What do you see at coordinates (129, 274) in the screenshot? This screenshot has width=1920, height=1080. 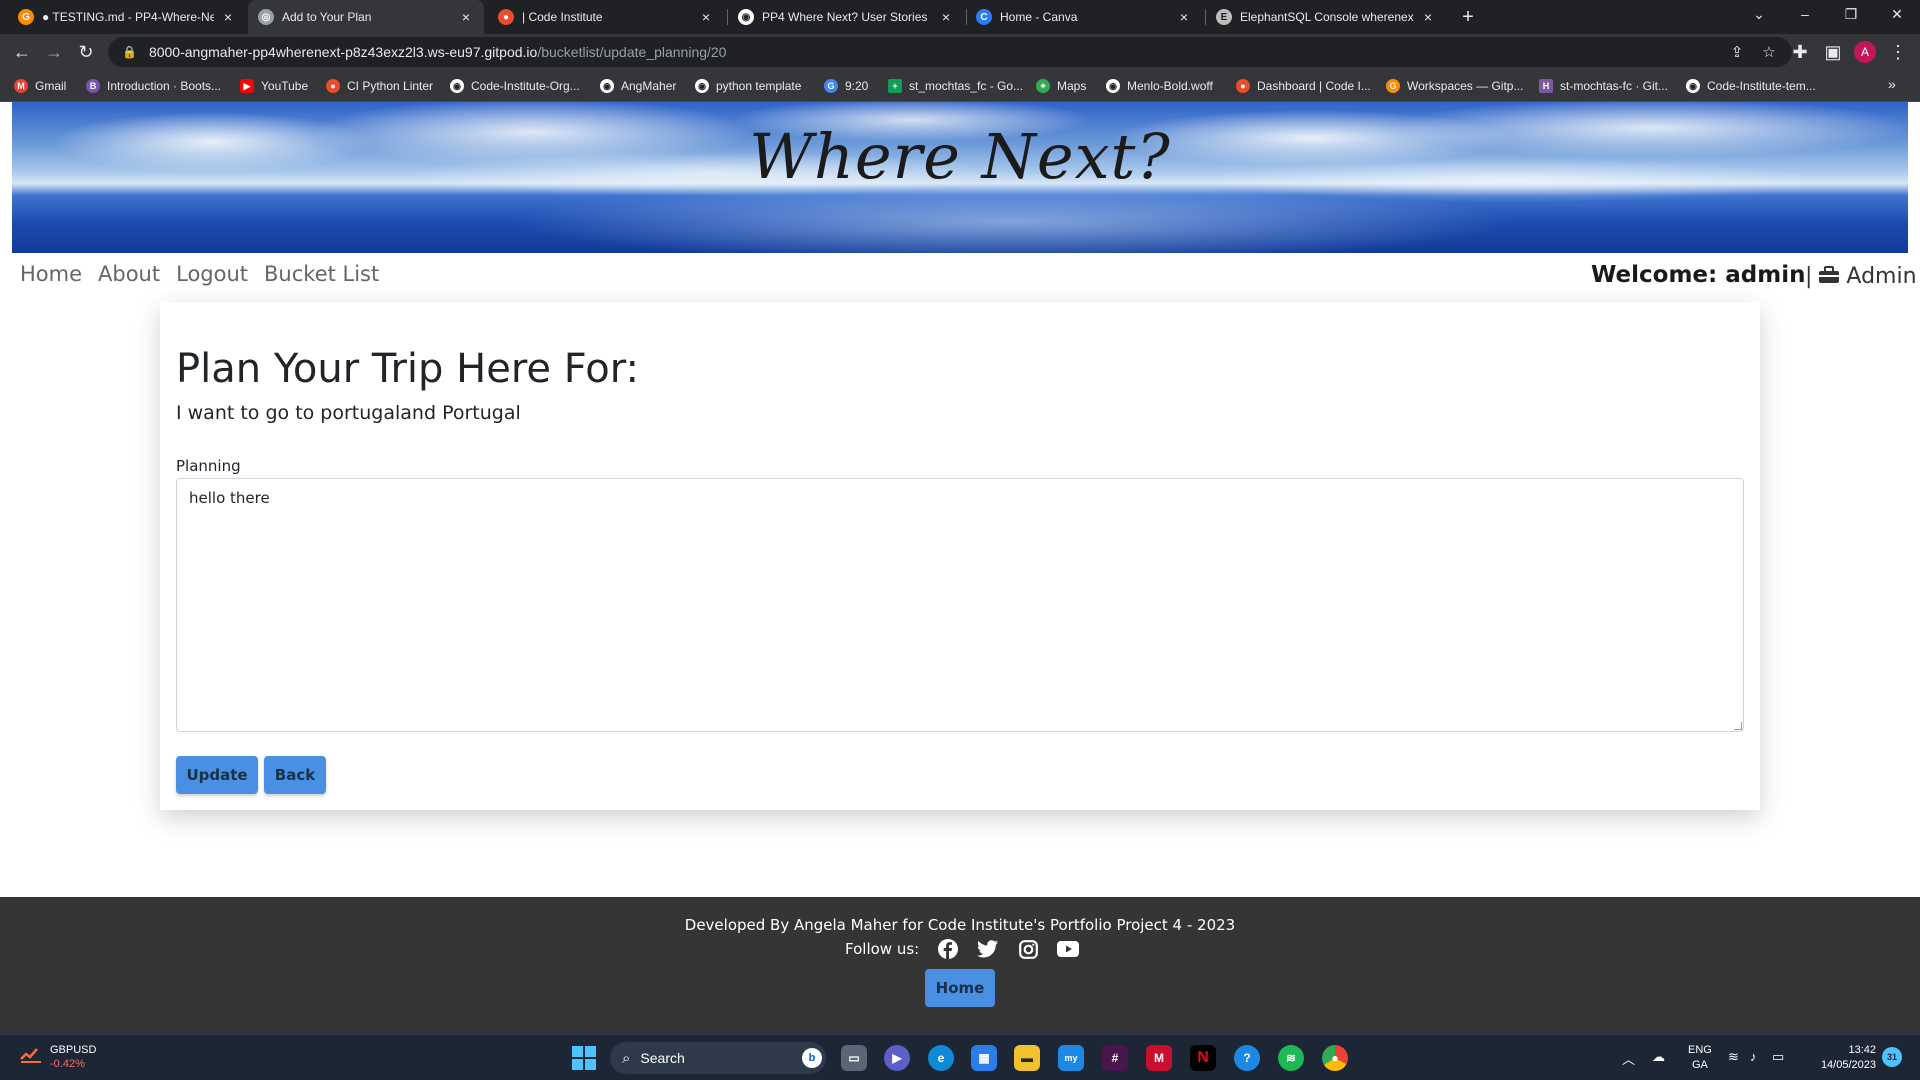 I see `nav-link-about: About` at bounding box center [129, 274].